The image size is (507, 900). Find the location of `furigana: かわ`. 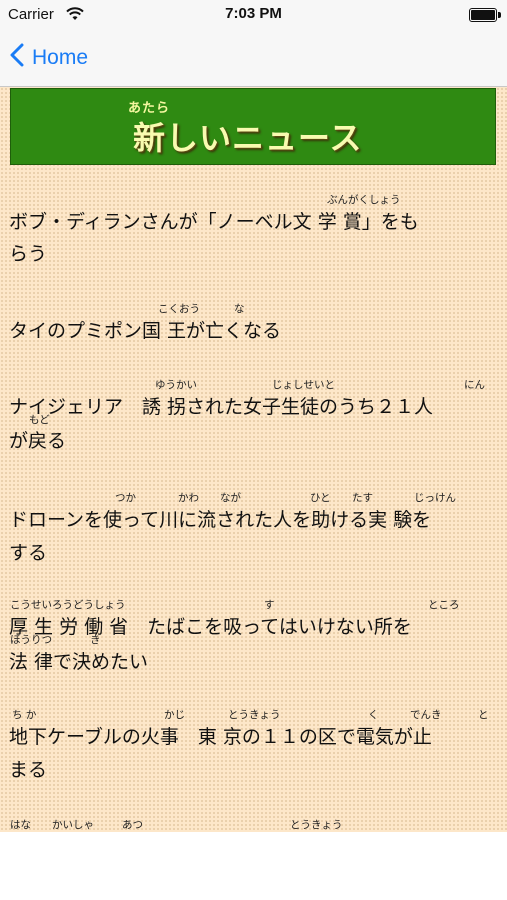

furigana: かわ is located at coordinates (188, 498).